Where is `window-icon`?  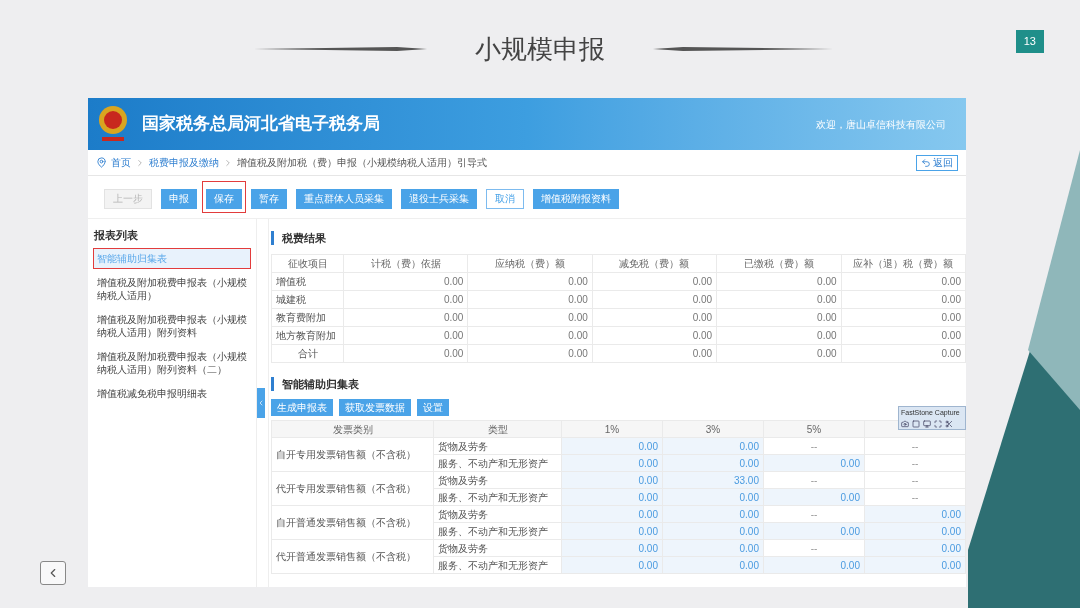
window-icon is located at coordinates (916, 423).